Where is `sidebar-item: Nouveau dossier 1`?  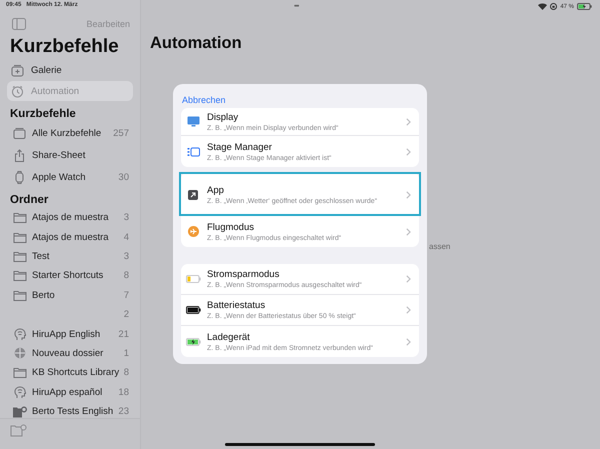
sidebar-item: Nouveau dossier 1 is located at coordinates (70, 354).